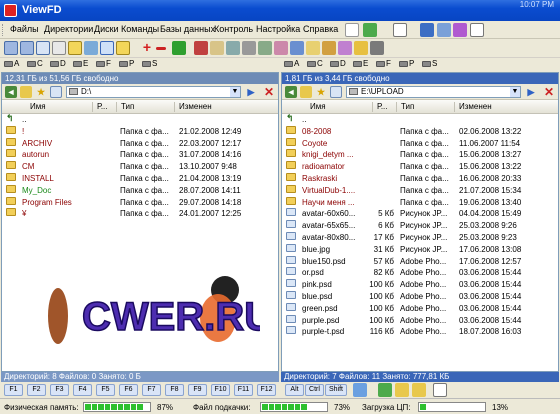 Image resolution: width=560 pixels, height=414 pixels. I want to click on right-drive-f-button: F, so click(383, 63).